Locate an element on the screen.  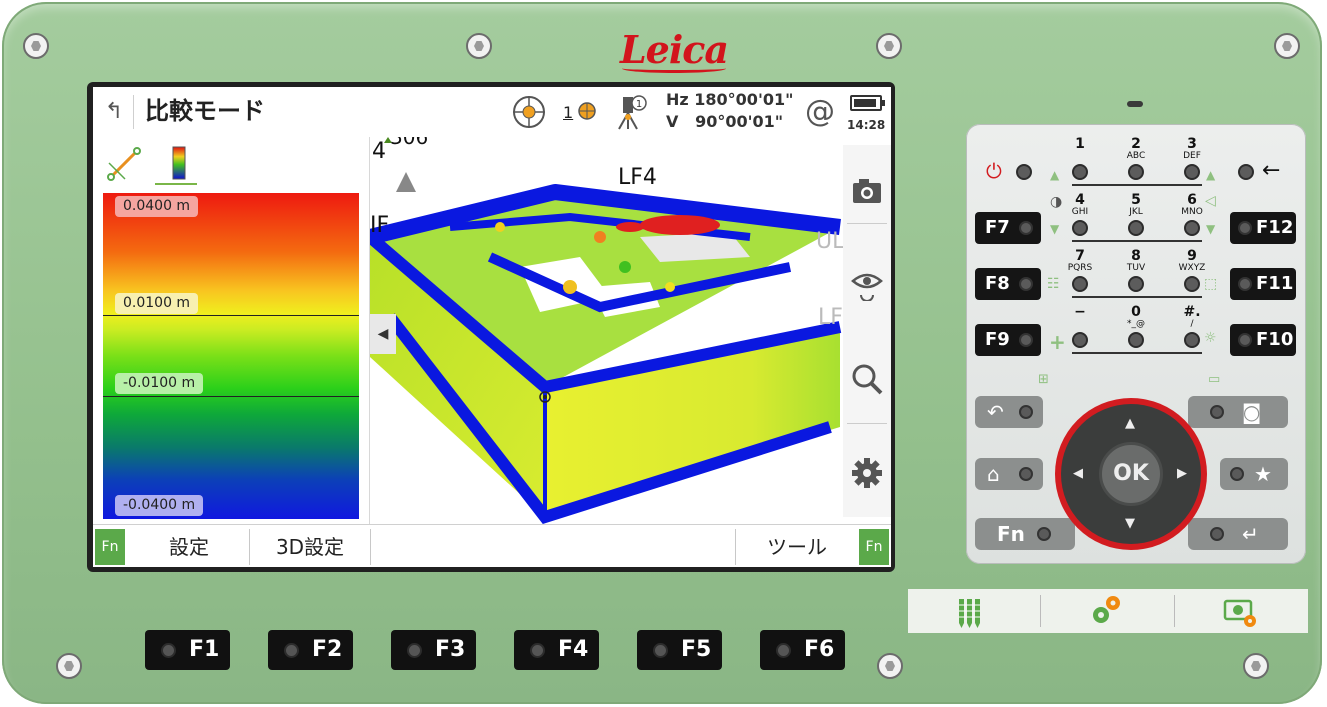
gear-icon is located at coordinates (867, 473).